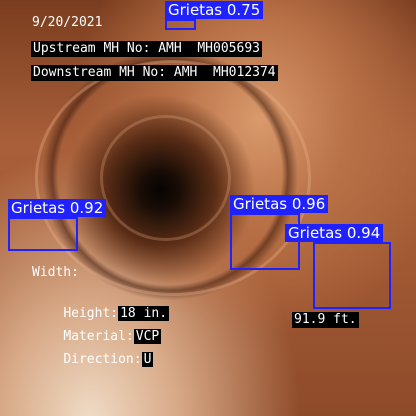 This screenshot has width=416, height=416. What do you see at coordinates (146, 49) in the screenshot?
I see `upstream-text: Upstream MH No: AMH MH005693` at bounding box center [146, 49].